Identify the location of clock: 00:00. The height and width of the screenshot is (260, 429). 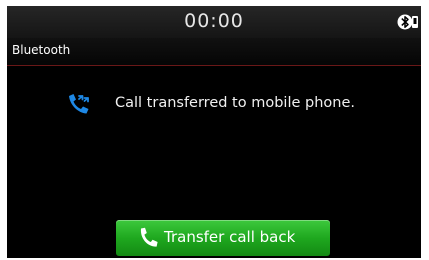
(214, 21).